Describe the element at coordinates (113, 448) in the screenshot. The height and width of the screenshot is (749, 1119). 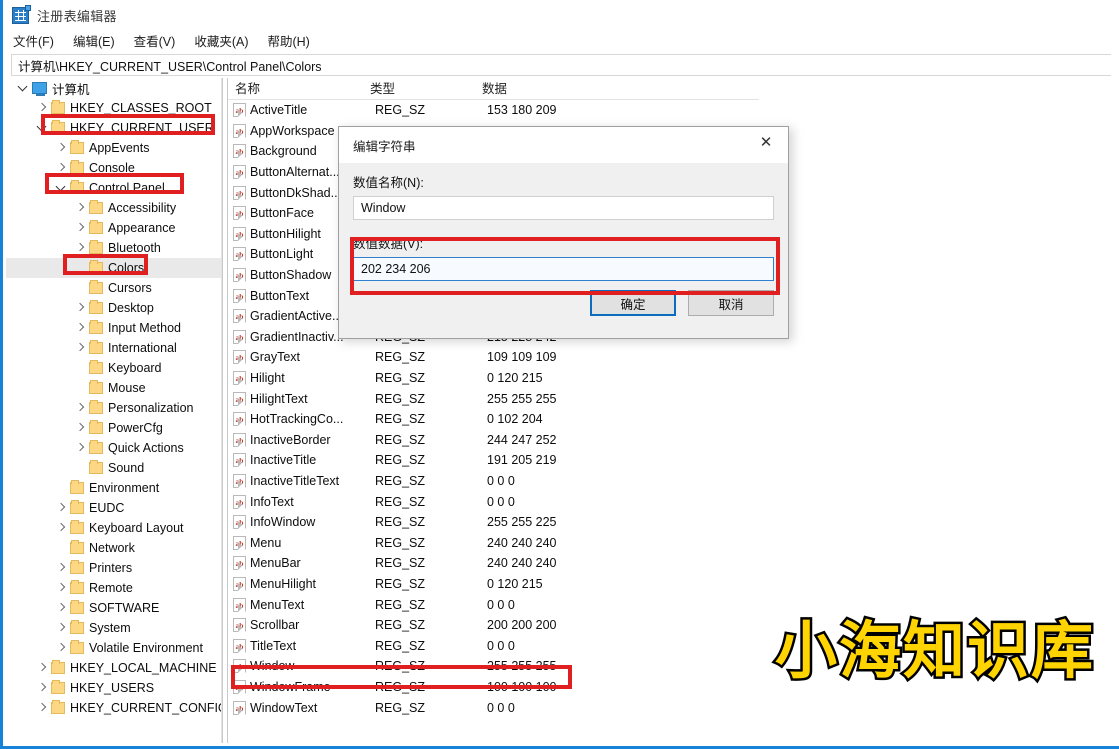
I see `tree-node-quick-actions: Quick Actions` at that location.